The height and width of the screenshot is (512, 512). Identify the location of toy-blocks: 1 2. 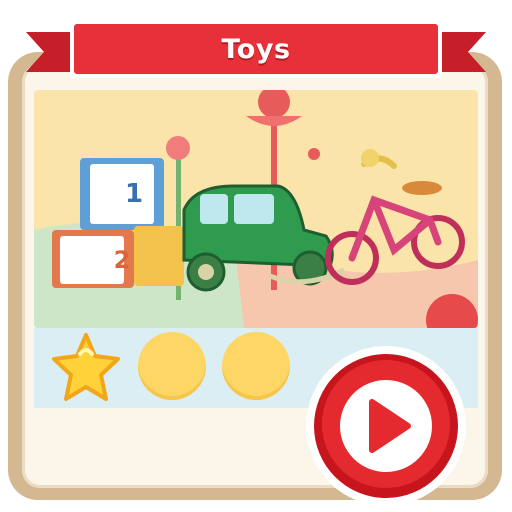
(118, 223).